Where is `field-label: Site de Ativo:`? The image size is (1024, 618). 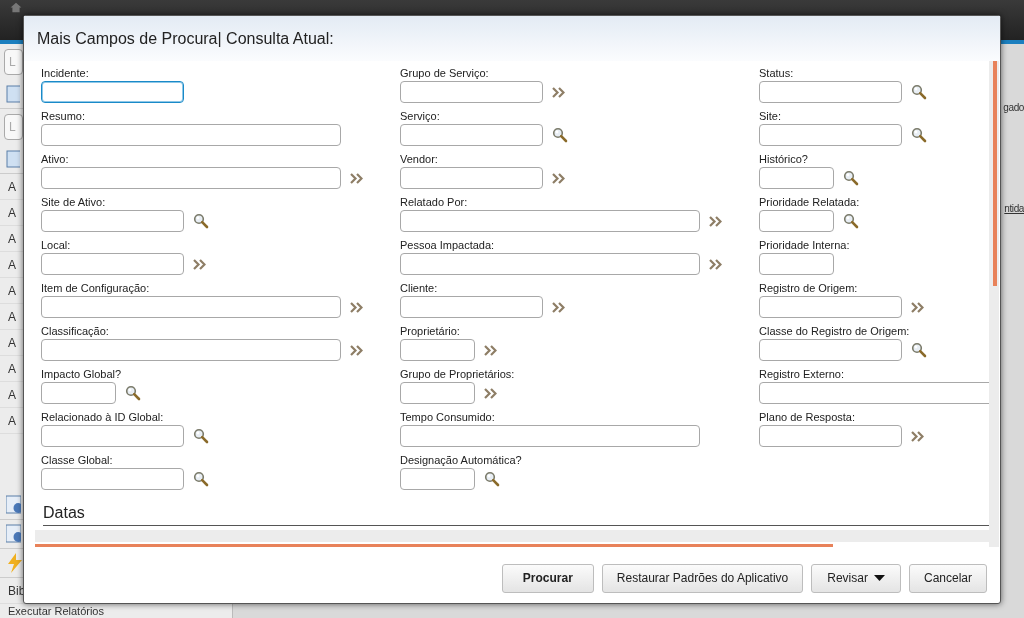
field-label: Site de Ativo: is located at coordinates (74, 202).